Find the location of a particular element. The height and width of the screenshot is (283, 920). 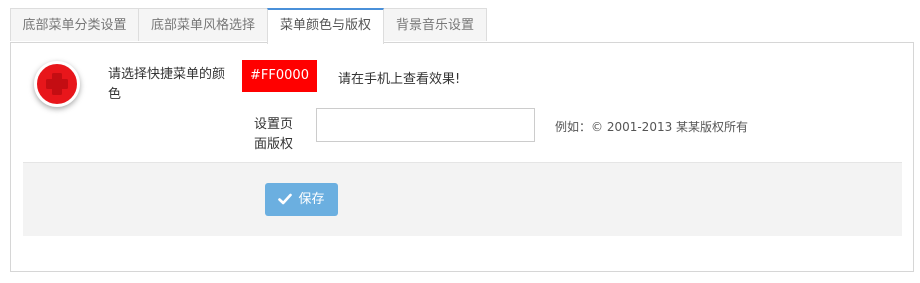

tab-bottom-menu-style: 底部菜单风格选择 is located at coordinates (203, 24).